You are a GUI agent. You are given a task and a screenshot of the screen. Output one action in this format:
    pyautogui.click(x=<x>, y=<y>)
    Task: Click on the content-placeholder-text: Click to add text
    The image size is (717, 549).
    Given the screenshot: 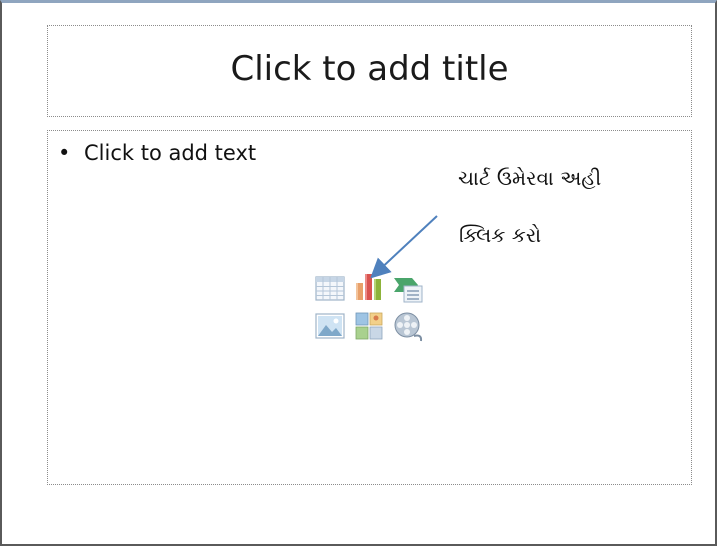 What is the action you would take?
    pyautogui.click(x=170, y=153)
    